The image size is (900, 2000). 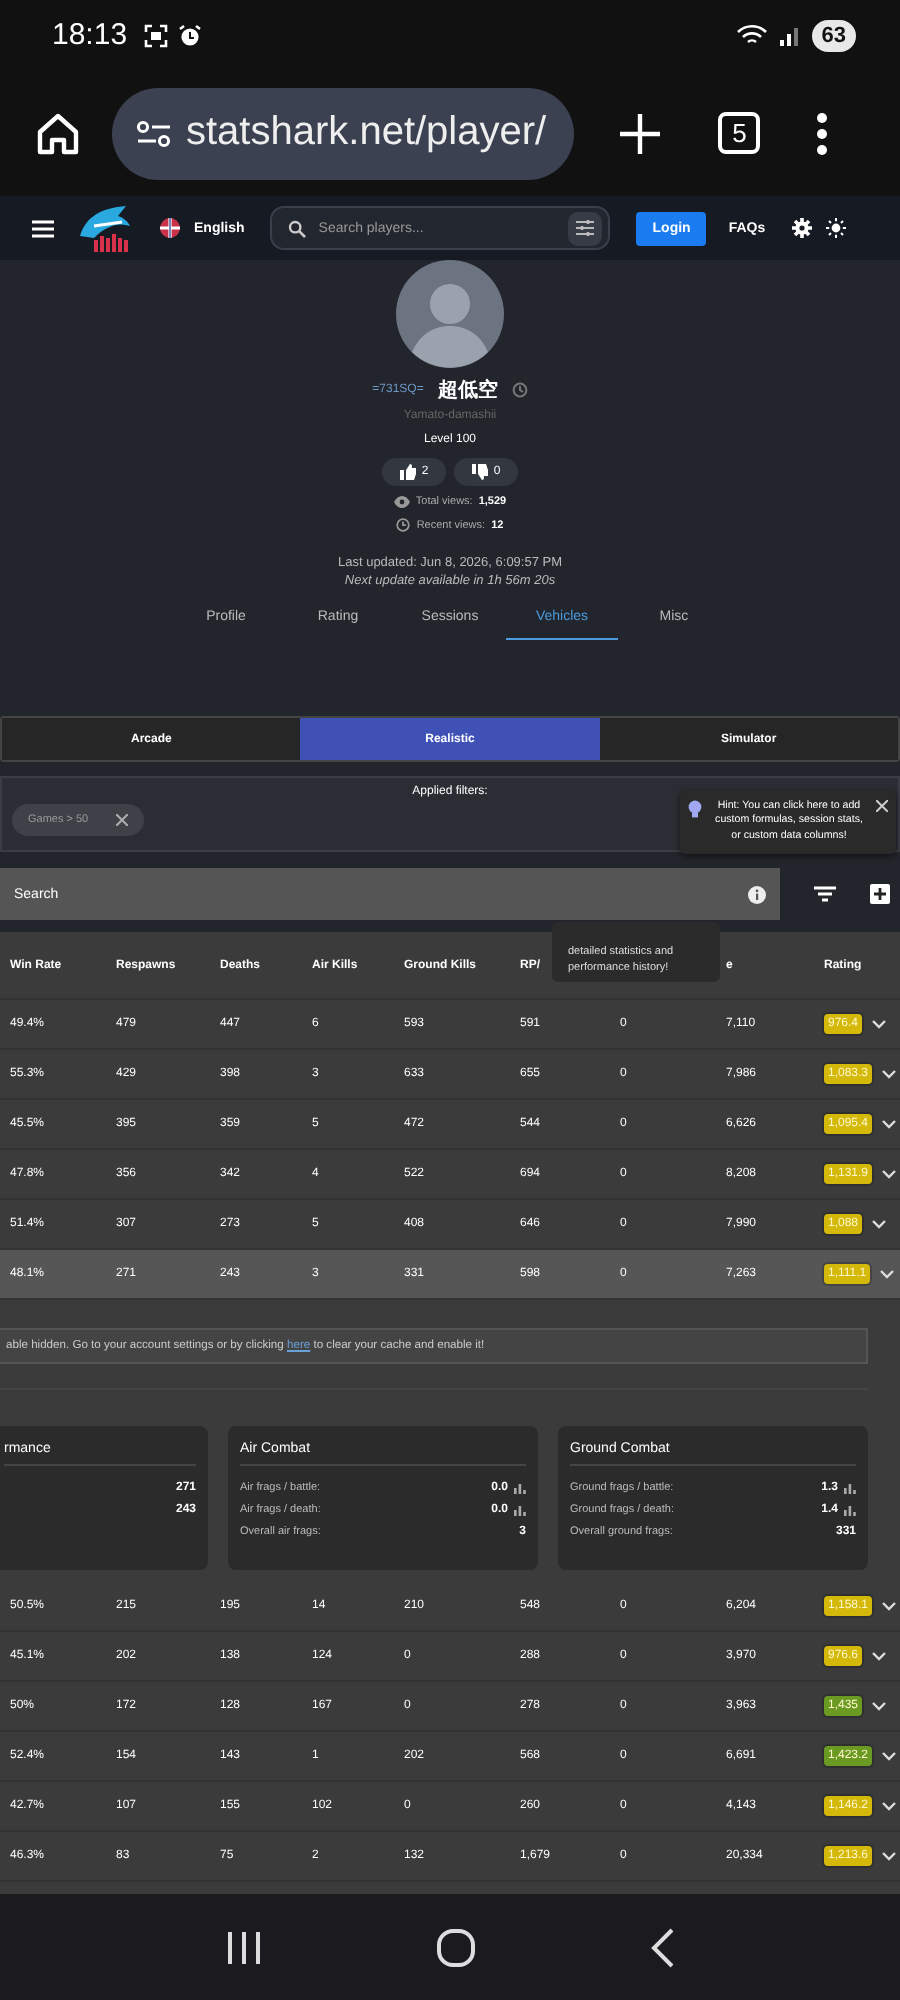 What do you see at coordinates (366, 133) in the screenshot?
I see `url-text: statshark.net/player/` at bounding box center [366, 133].